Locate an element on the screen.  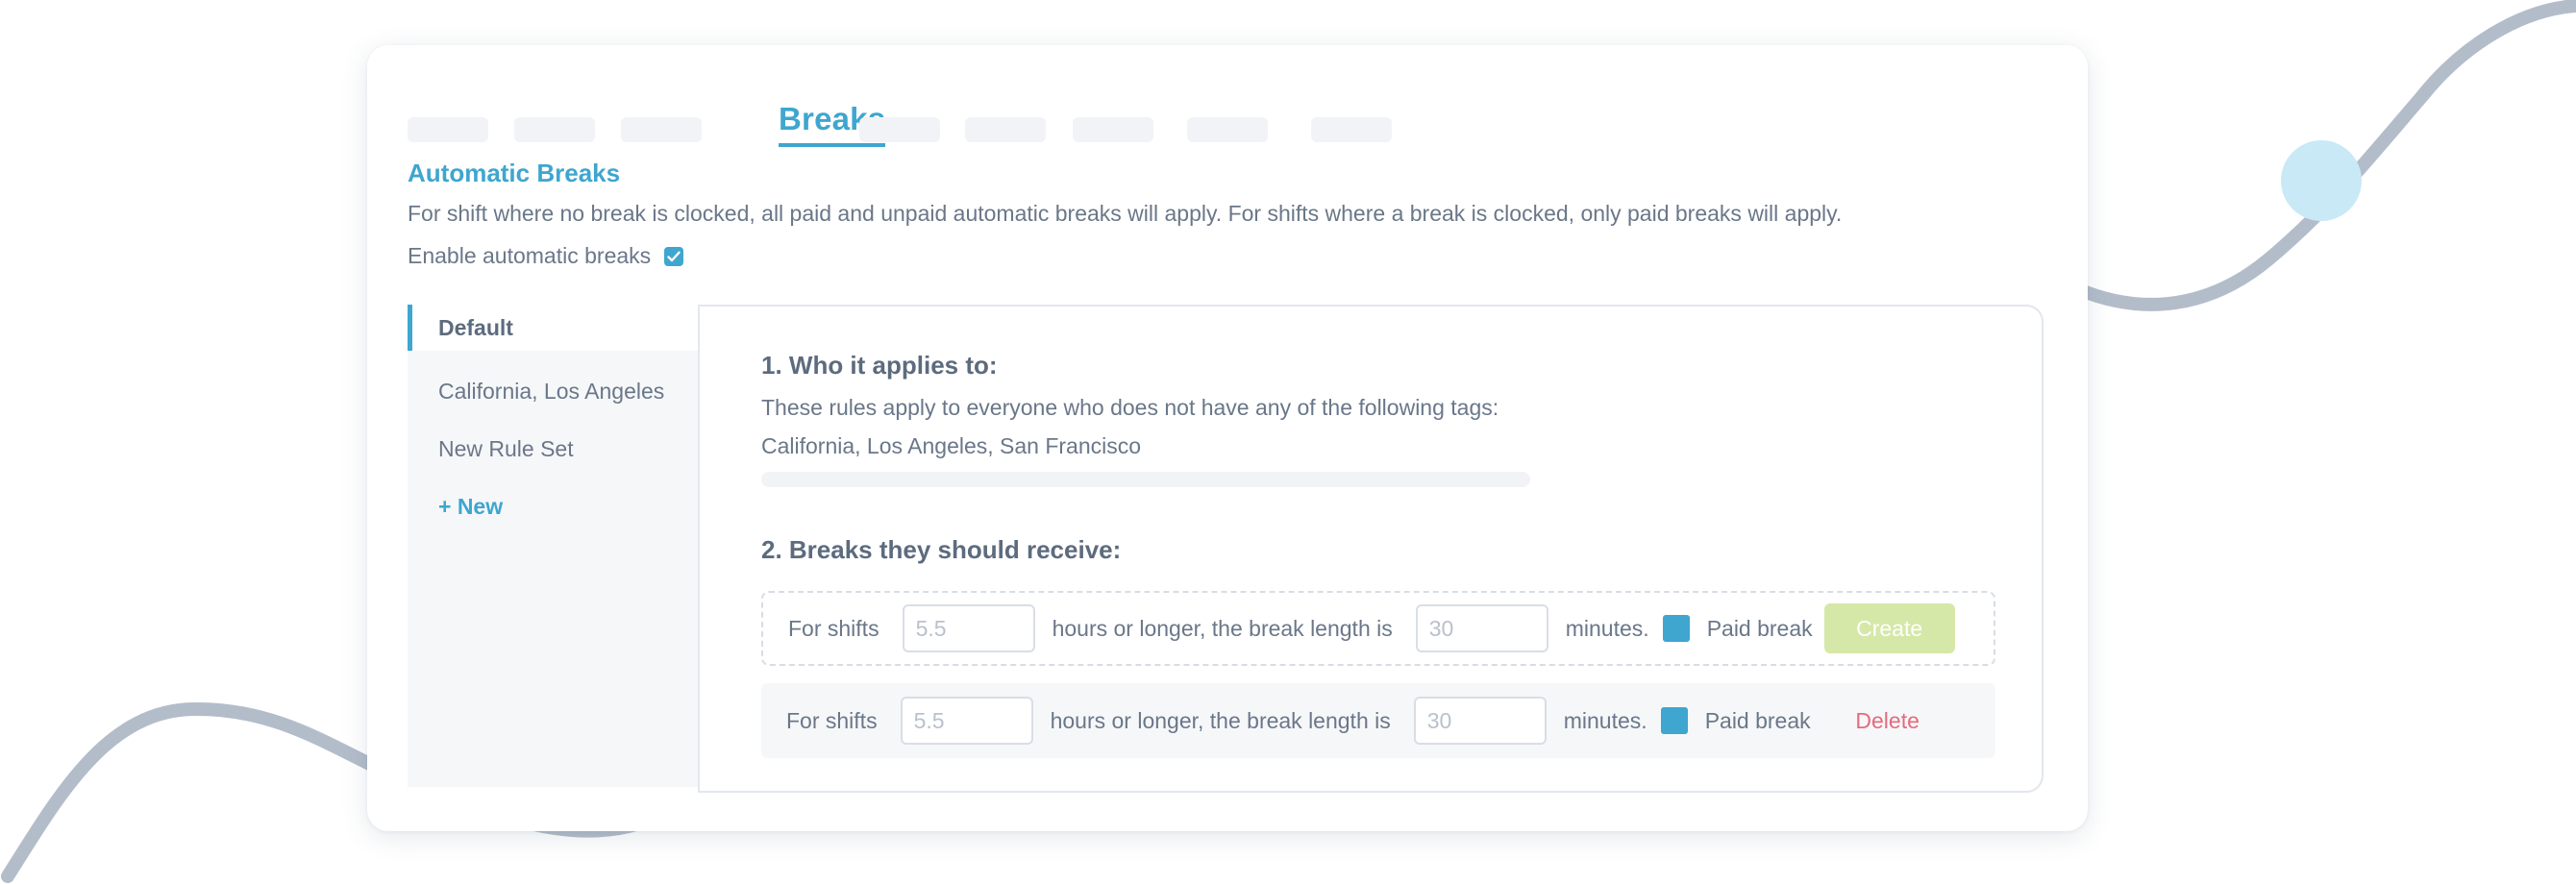
automatic-breaks-title: Automatic Breaks is located at coordinates (514, 173).